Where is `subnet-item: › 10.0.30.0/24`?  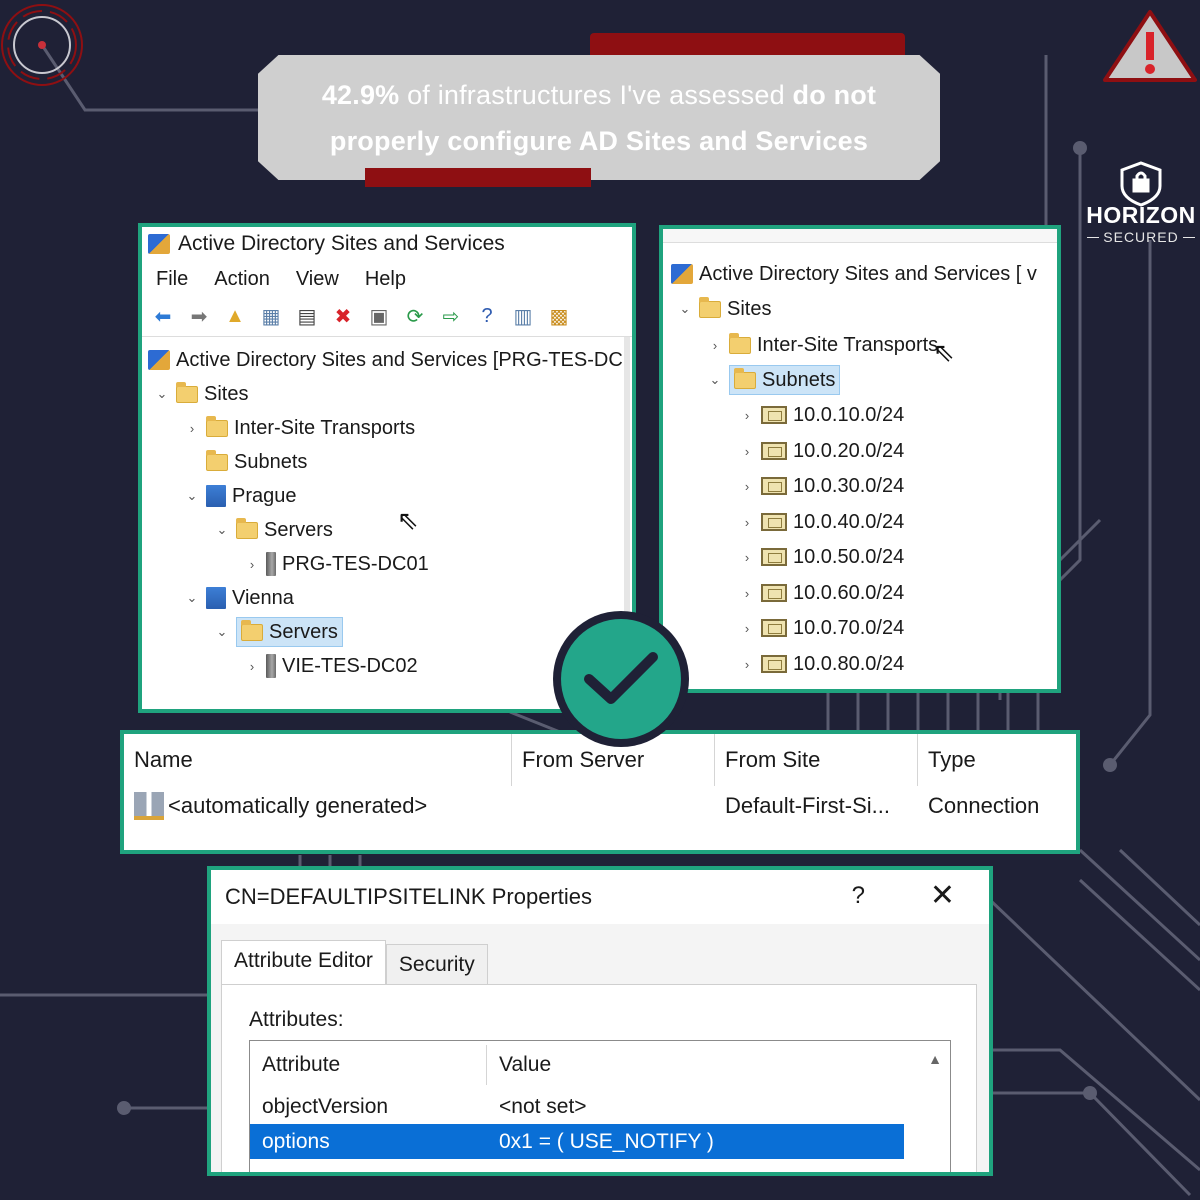
subnet-item: › 10.0.30.0/24 is located at coordinates (821, 486).